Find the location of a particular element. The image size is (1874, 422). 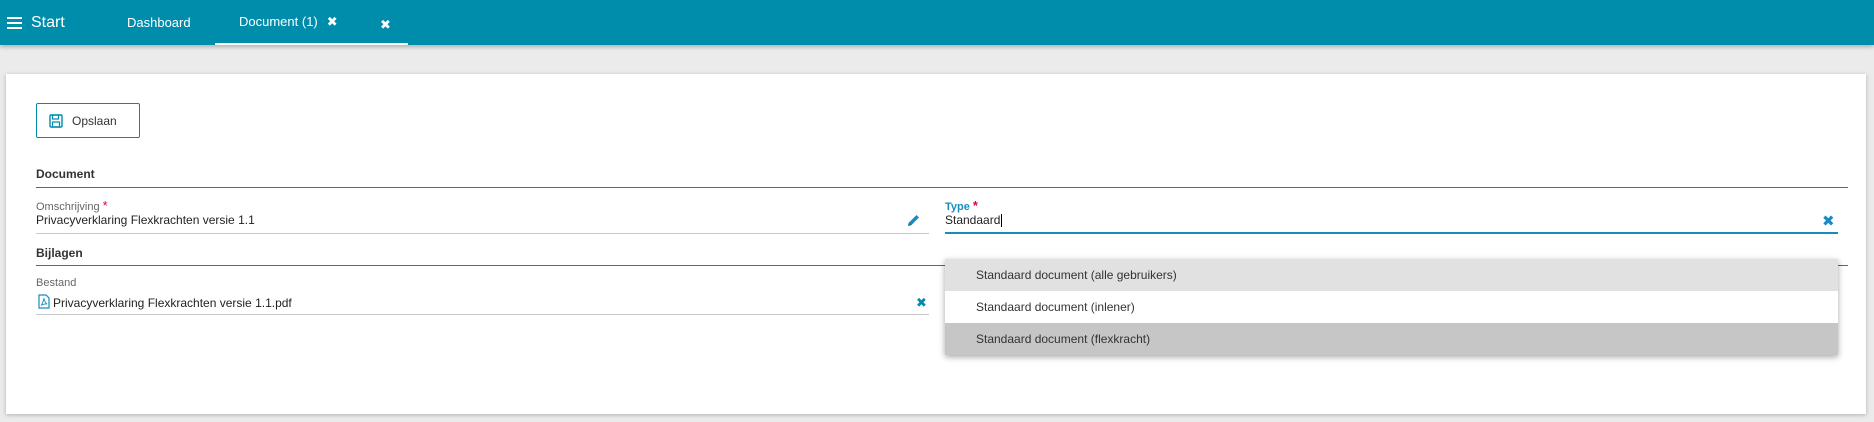

type-input-text: Standaard is located at coordinates (973, 220).